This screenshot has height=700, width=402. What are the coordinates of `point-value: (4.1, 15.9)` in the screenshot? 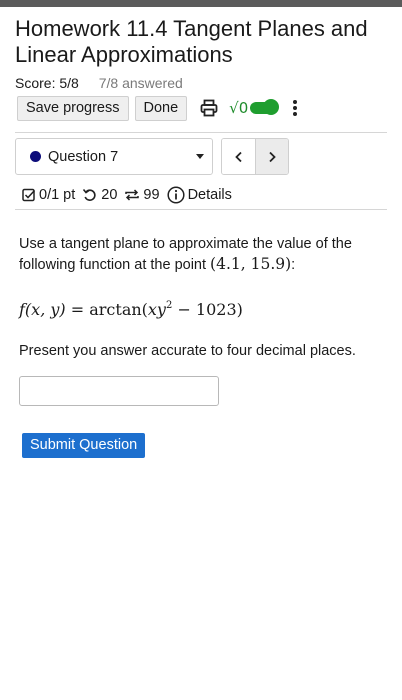 It's located at (251, 264).